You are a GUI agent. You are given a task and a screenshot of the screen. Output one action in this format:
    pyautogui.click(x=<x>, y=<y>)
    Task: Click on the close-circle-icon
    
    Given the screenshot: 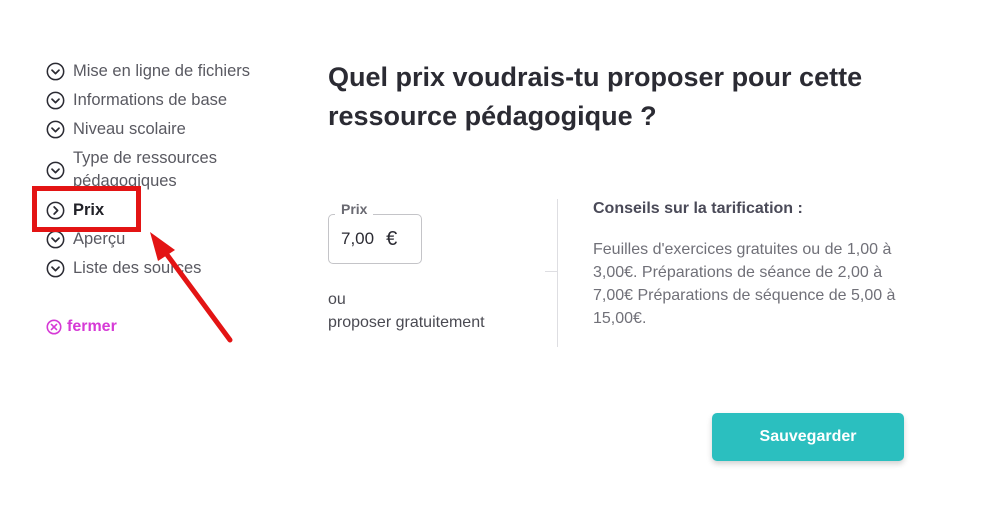 What is the action you would take?
    pyautogui.click(x=54, y=327)
    